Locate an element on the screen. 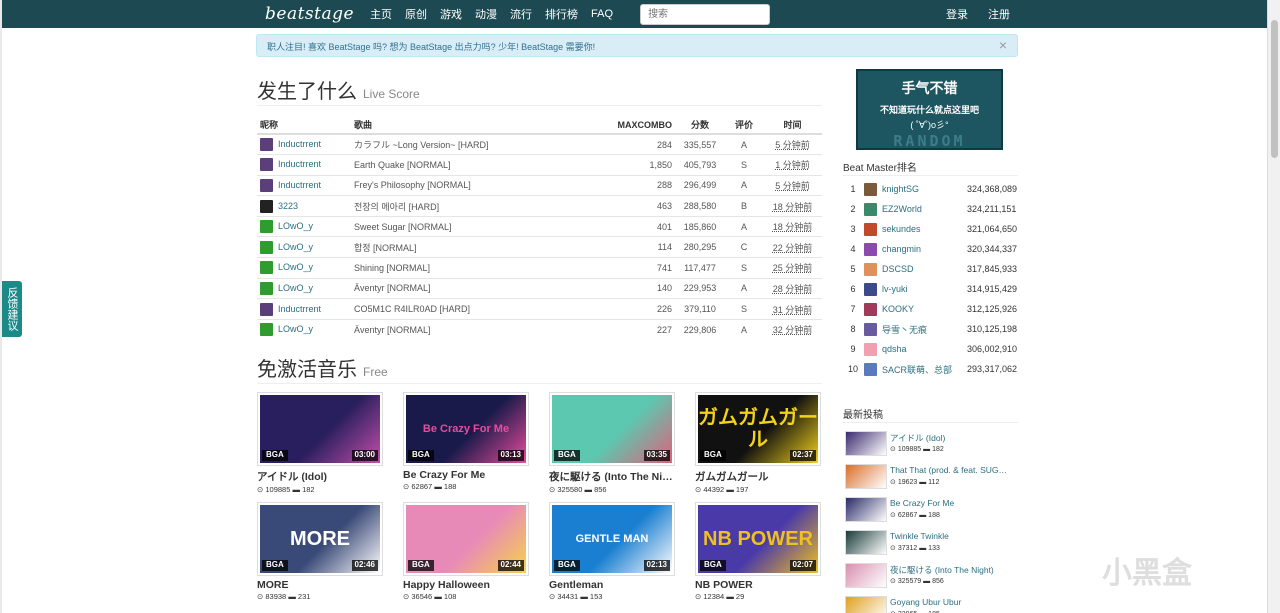 The height and width of the screenshot is (613, 1280). nav-link-home: 主页 is located at coordinates (381, 14).